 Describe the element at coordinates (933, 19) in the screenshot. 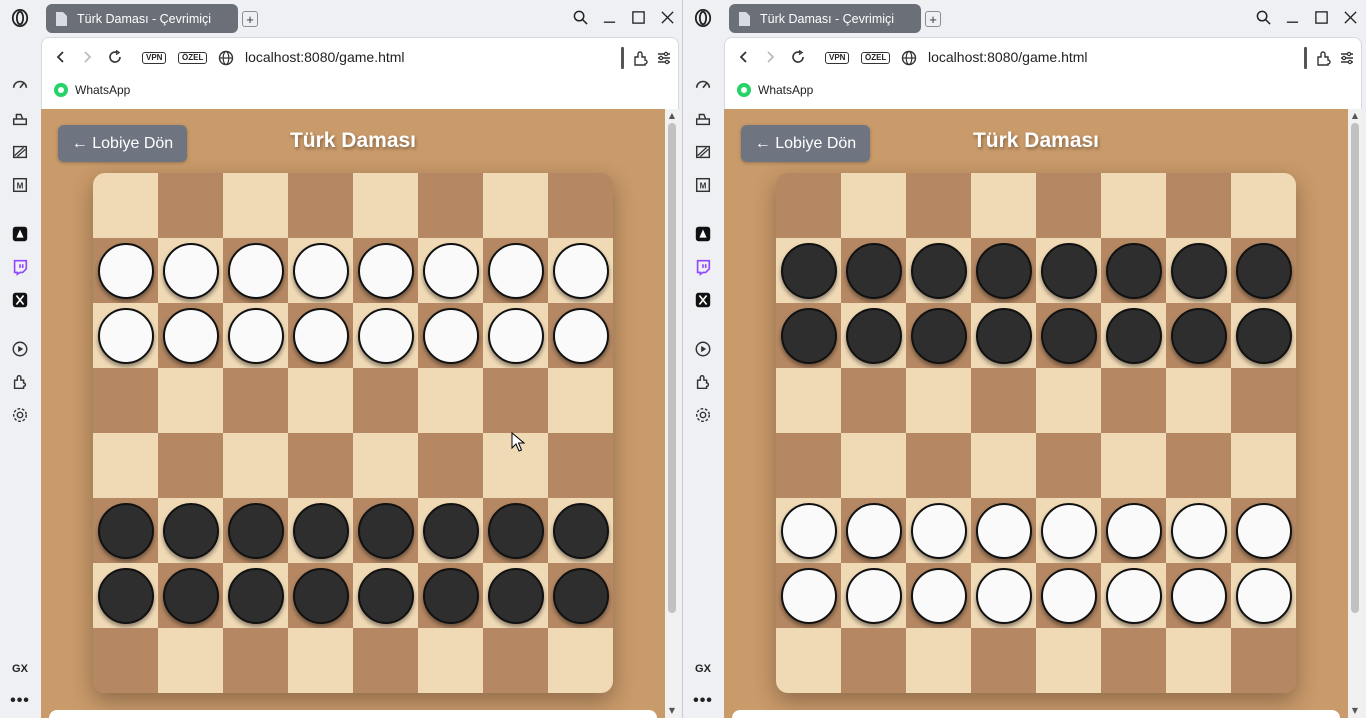

I see `new-tab-button: +` at that location.